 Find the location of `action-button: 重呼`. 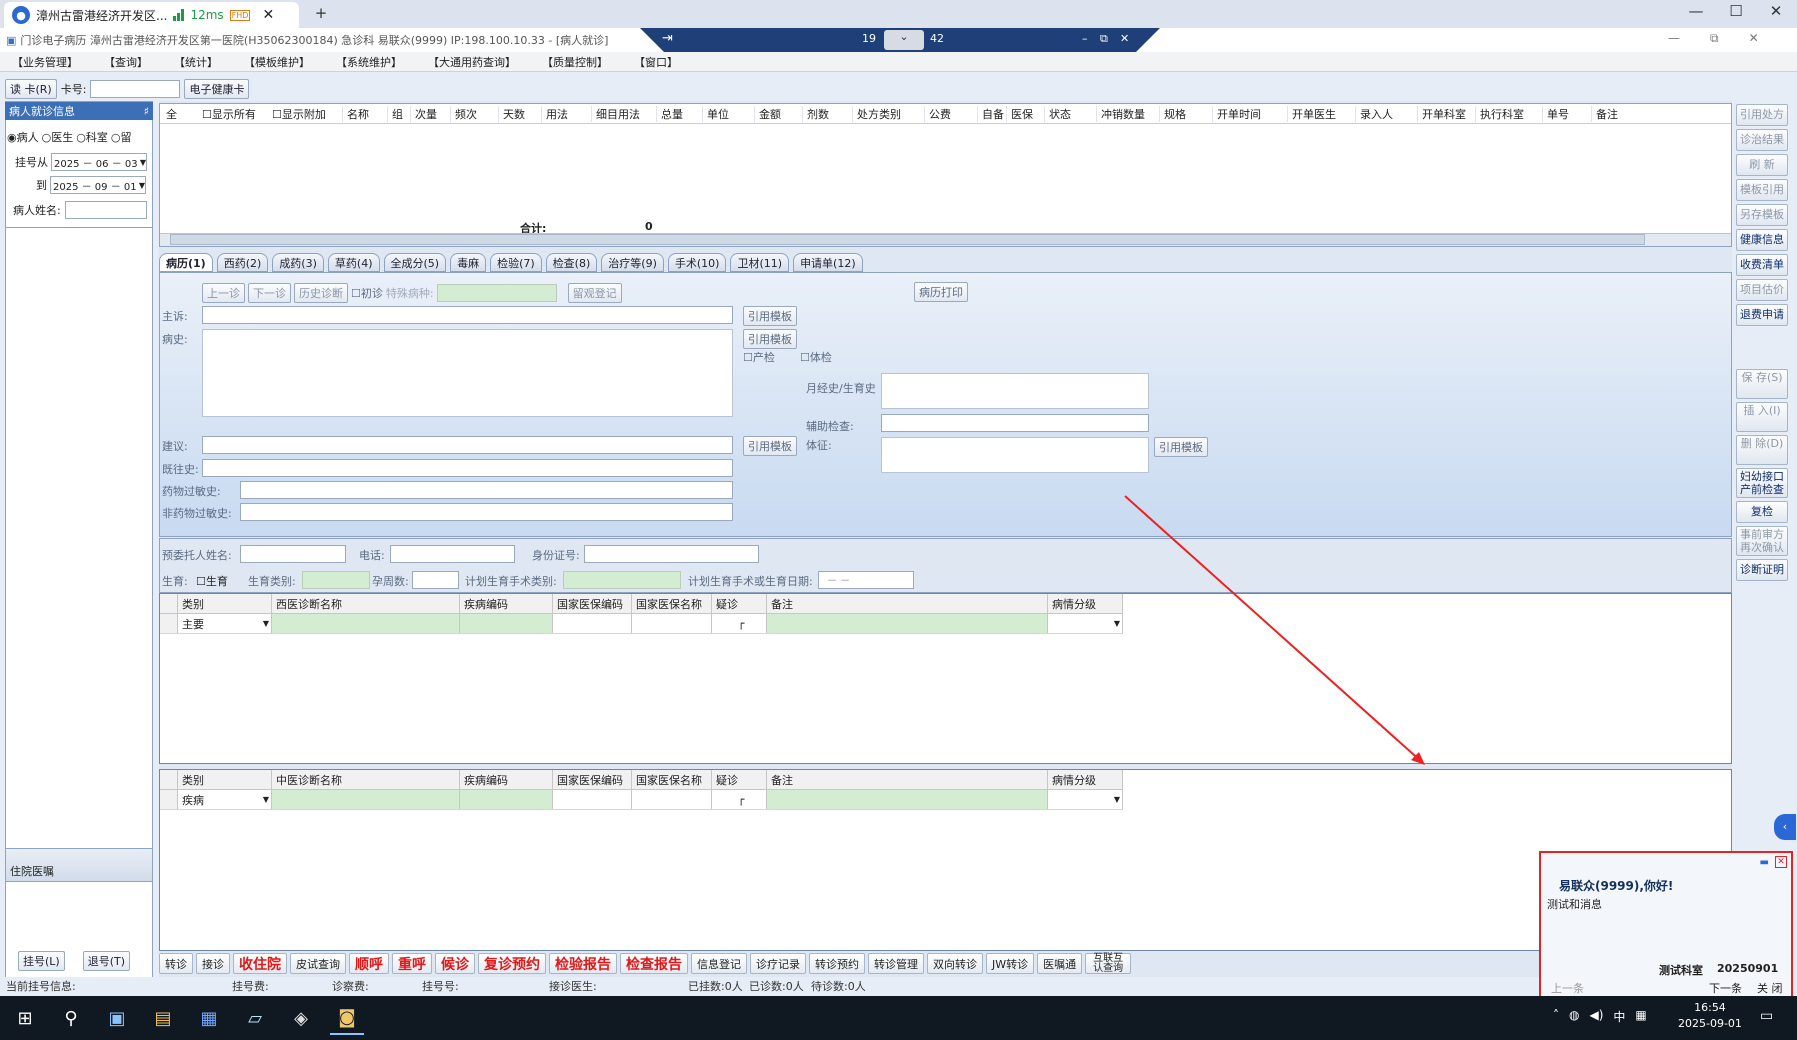

action-button: 重呼 is located at coordinates (412, 963).